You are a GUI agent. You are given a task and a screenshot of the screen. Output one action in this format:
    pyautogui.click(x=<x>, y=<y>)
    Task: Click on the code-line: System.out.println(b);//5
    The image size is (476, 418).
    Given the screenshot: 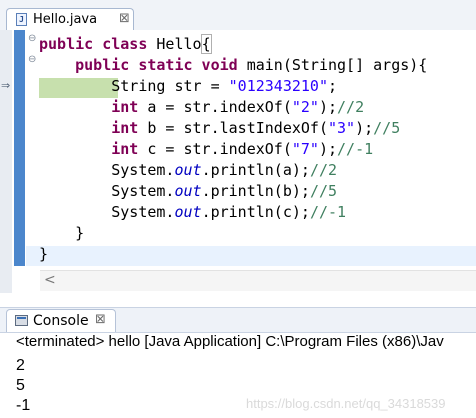 What is the action you would take?
    pyautogui.click(x=233, y=191)
    